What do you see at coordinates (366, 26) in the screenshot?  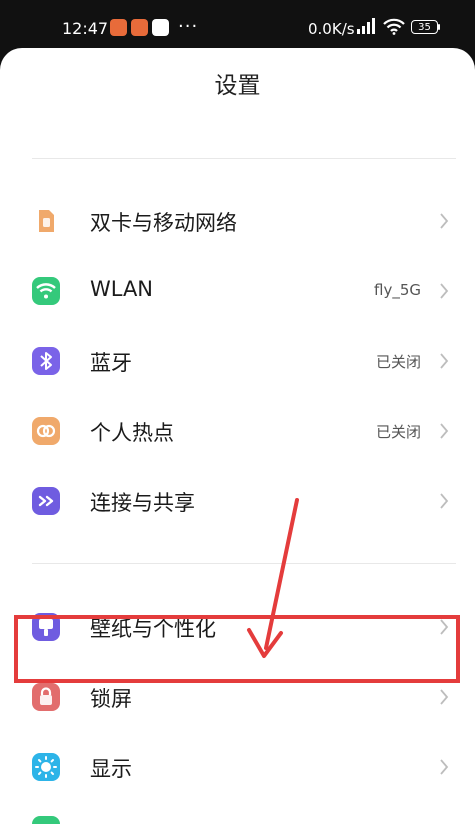 I see `signal-icon` at bounding box center [366, 26].